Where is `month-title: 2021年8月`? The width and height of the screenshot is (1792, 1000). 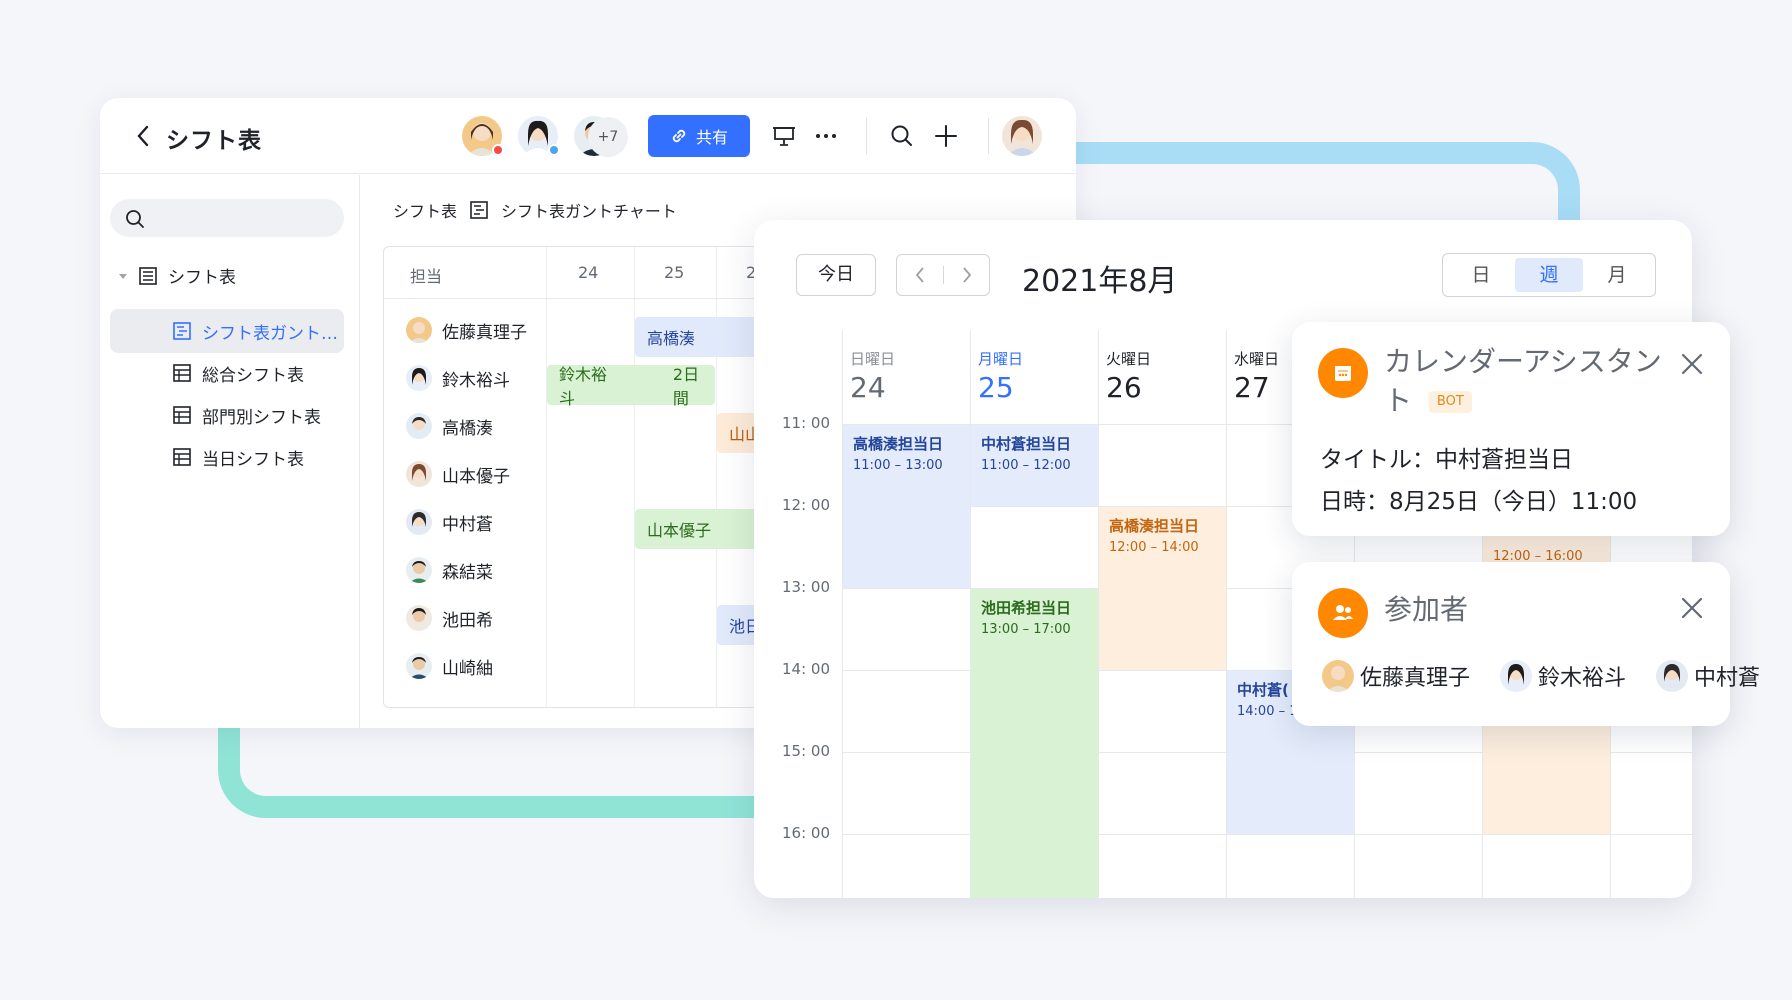 month-title: 2021年8月 is located at coordinates (1100, 281).